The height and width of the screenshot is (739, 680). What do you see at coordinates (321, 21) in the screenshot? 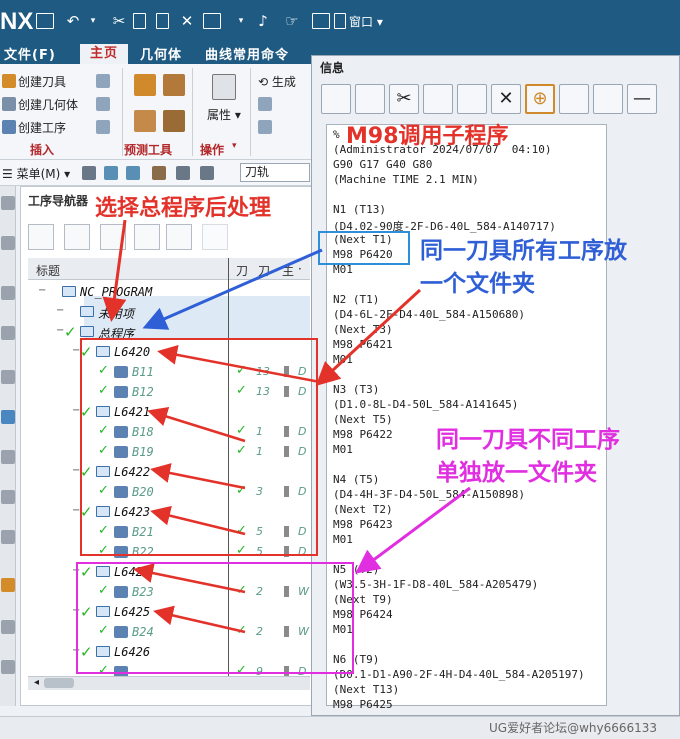
I see `switch-window-icon` at bounding box center [321, 21].